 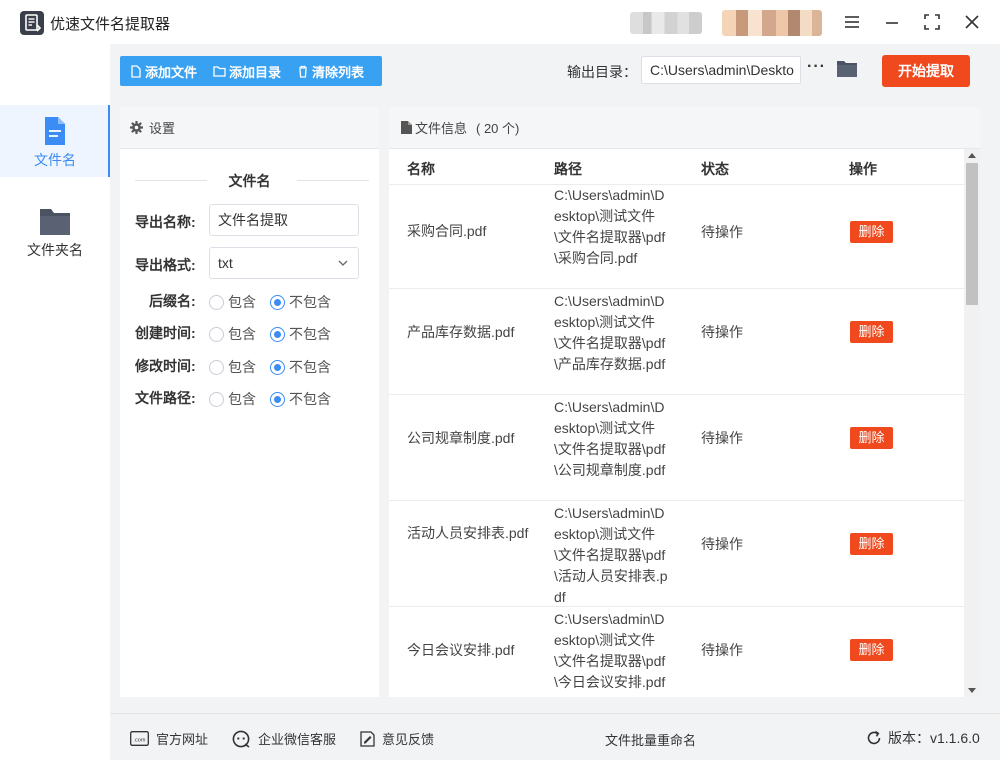 What do you see at coordinates (225, 263) in the screenshot?
I see `export-format-value: txt` at bounding box center [225, 263].